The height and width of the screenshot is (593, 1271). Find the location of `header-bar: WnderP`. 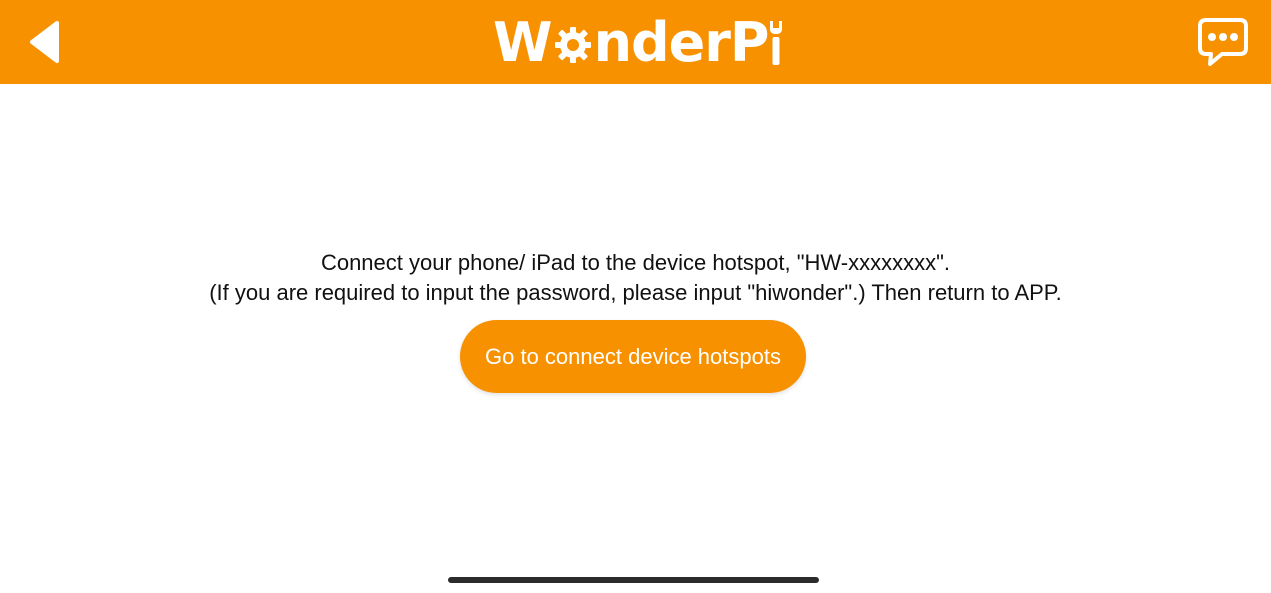

header-bar: WnderP is located at coordinates (635, 42).